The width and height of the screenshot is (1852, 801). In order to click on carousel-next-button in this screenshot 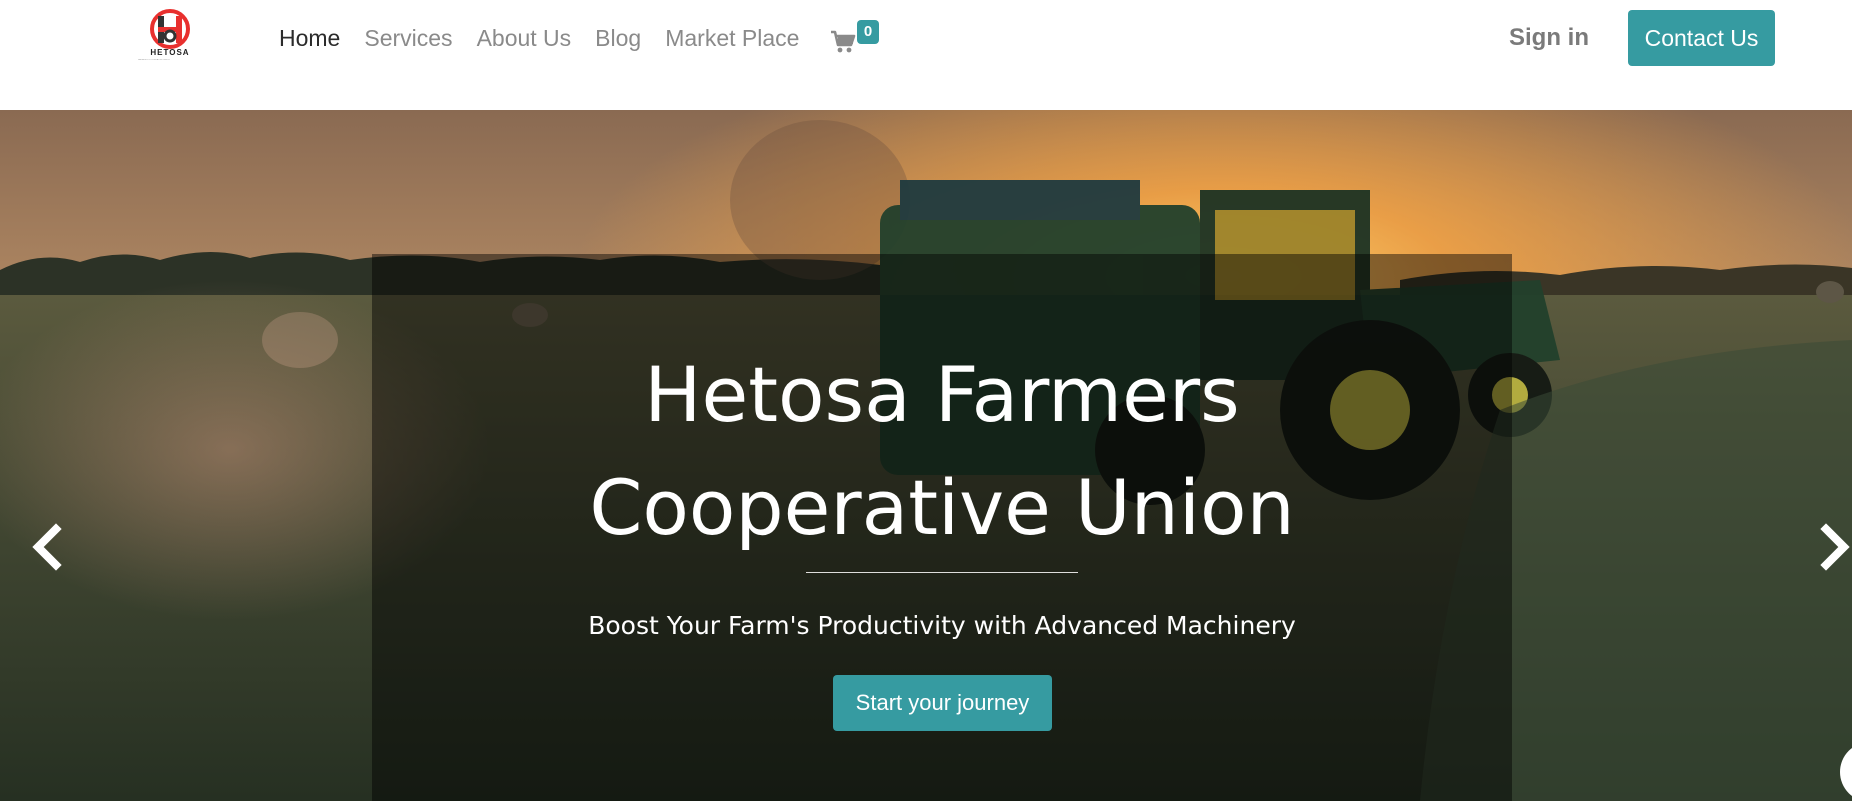, I will do `click(1834, 547)`.